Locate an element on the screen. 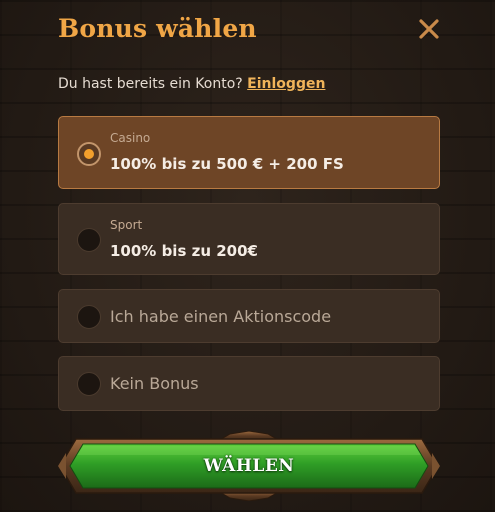 Image resolution: width=495 pixels, height=512 pixels. bonus-option-promo-code: Ich habe einen Aktionscode is located at coordinates (249, 316).